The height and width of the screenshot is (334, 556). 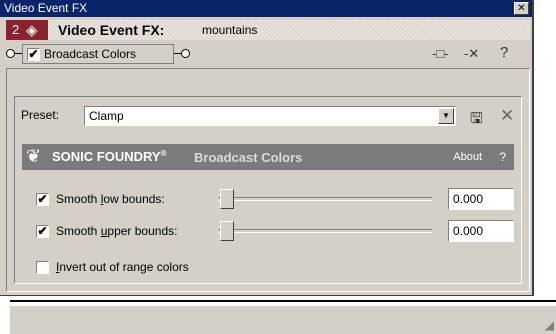 I want to click on plugin-chain-label: Broadcast Colors, so click(x=90, y=54).